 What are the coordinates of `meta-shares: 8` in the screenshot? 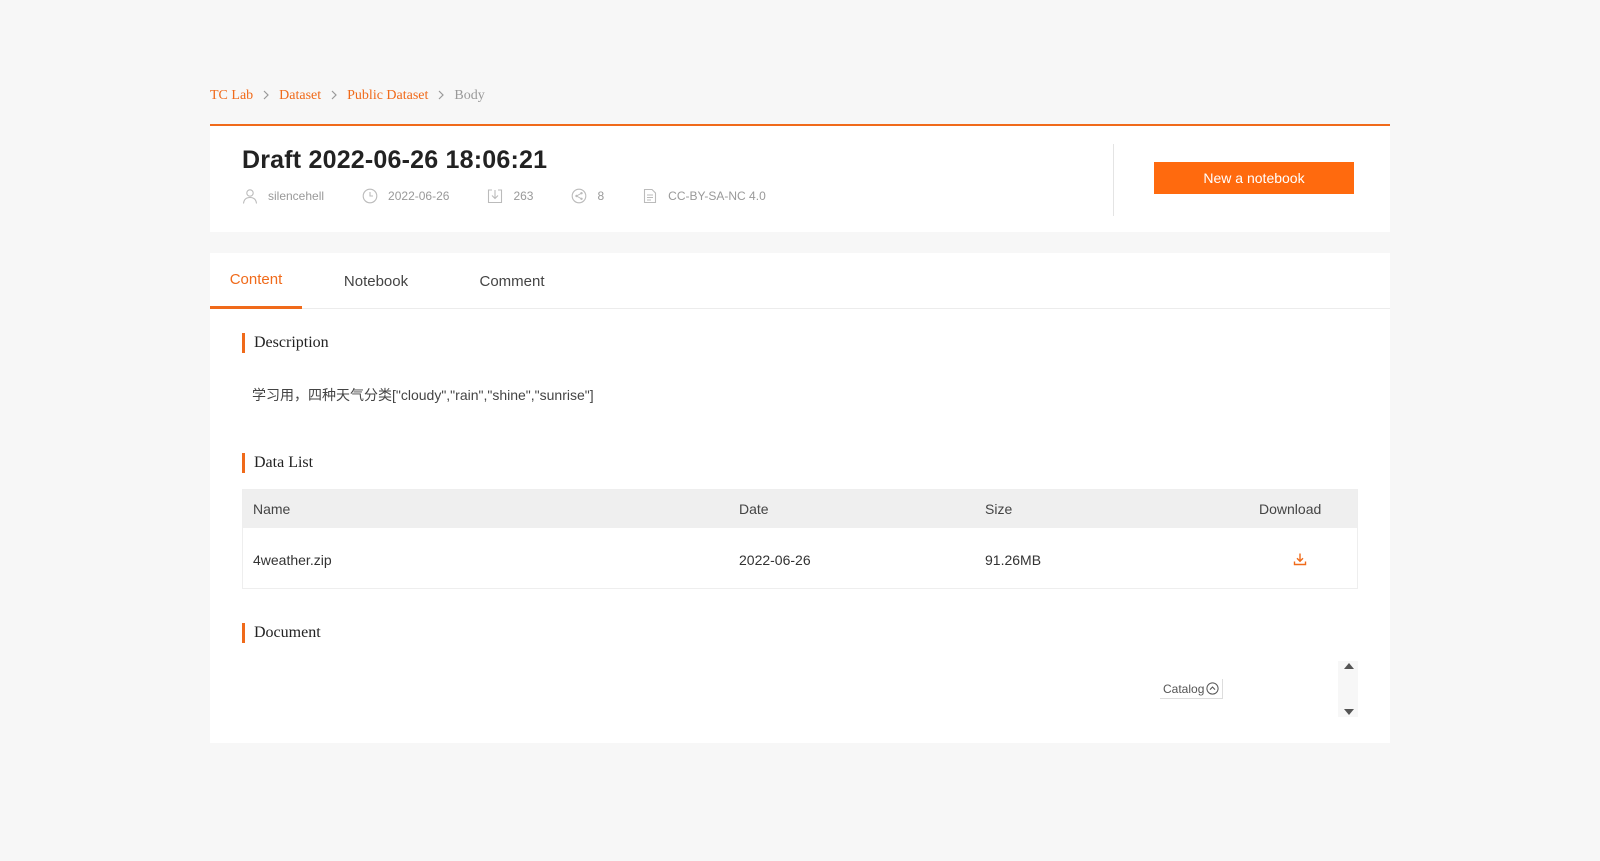 It's located at (587, 196).